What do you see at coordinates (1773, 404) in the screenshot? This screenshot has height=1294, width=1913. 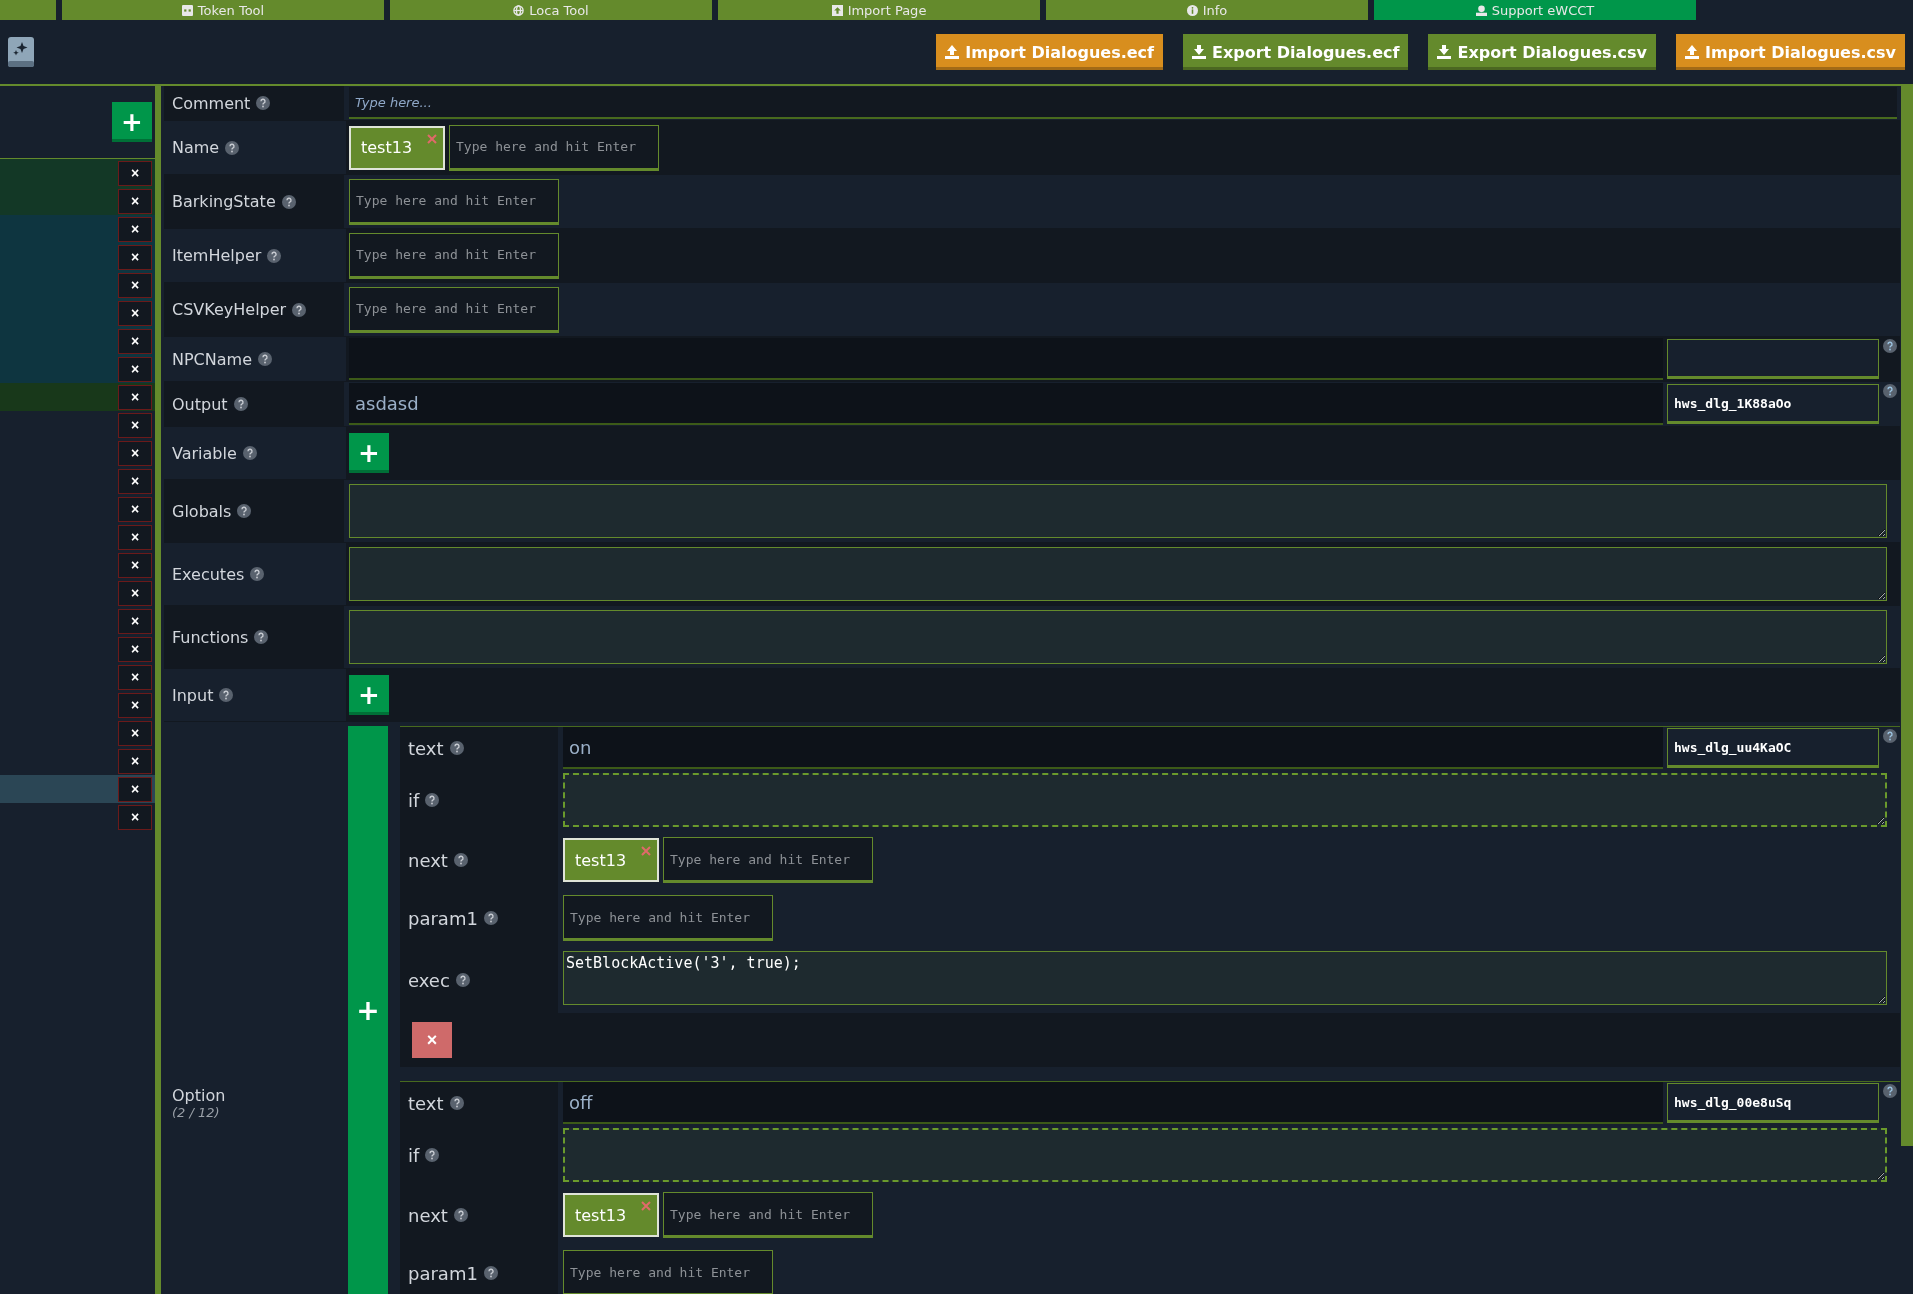 I see `key-field: hws_dlg_1K88aOo` at bounding box center [1773, 404].